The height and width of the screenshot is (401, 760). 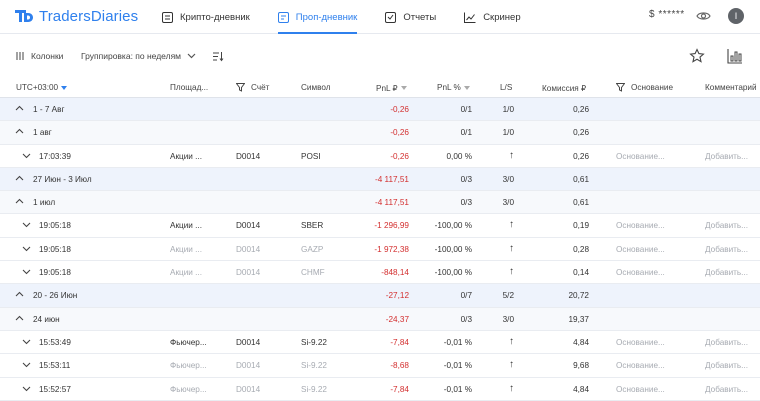 I want to click on pnl-cell: -0,26, so click(x=399, y=109).